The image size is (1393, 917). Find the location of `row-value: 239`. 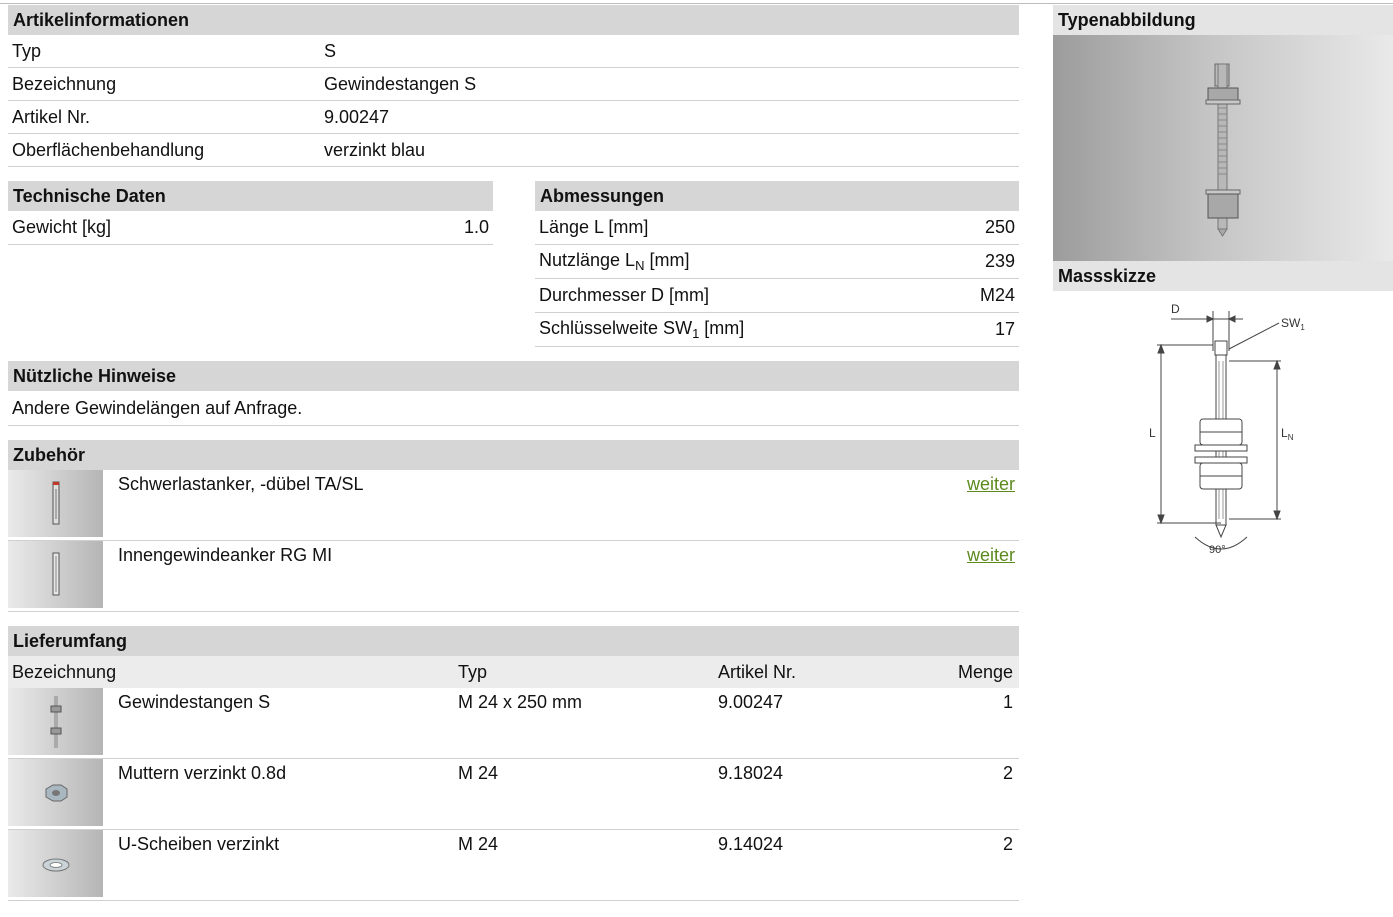

row-value: 239 is located at coordinates (999, 261).